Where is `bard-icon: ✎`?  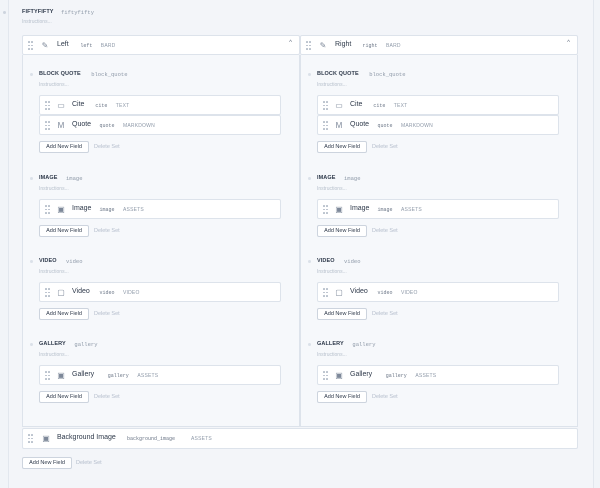
bard-icon: ✎ is located at coordinates (45, 45).